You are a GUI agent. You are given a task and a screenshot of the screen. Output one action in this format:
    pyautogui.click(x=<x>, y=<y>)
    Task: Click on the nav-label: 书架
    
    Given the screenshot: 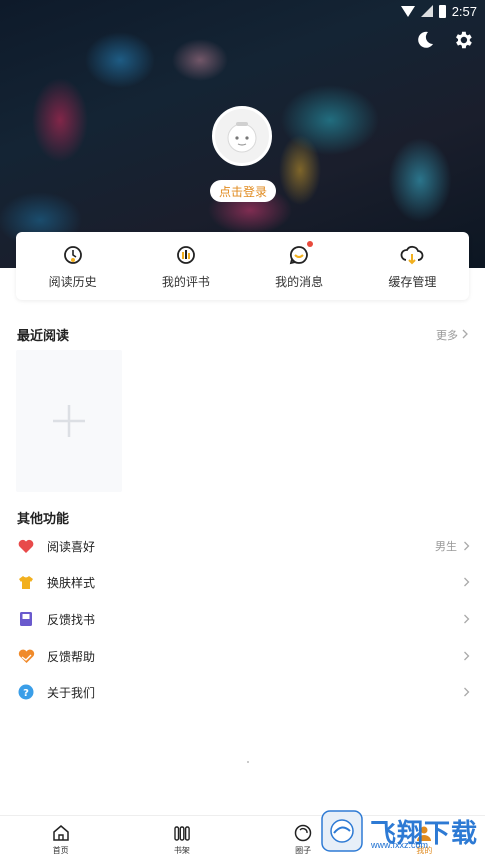 What is the action you would take?
    pyautogui.click(x=181, y=850)
    